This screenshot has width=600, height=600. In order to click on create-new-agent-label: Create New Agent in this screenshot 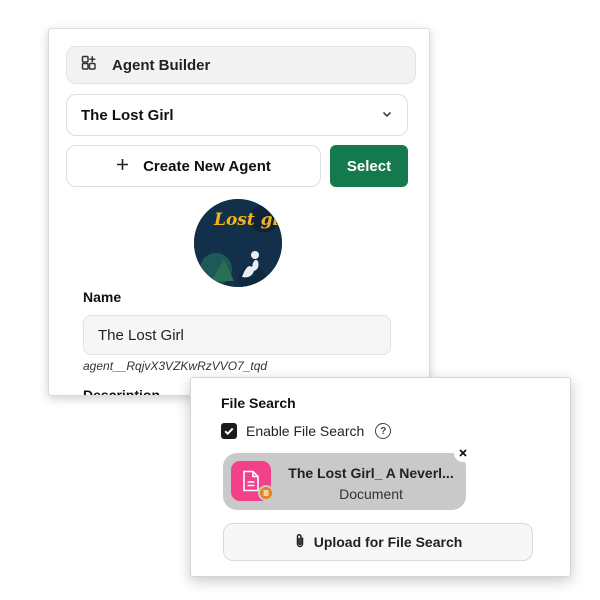, I will do `click(207, 166)`.